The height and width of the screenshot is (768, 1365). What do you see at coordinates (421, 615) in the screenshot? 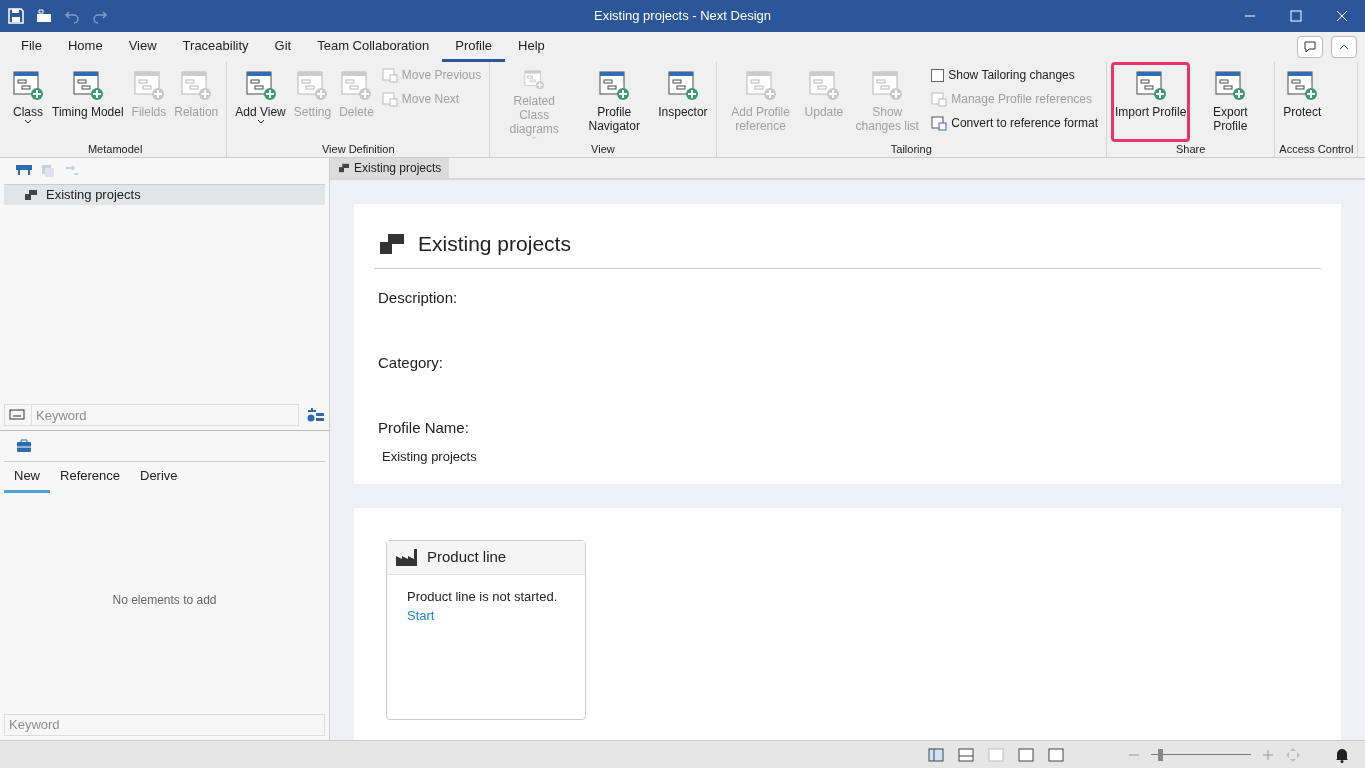
I see `start-link: Start` at bounding box center [421, 615].